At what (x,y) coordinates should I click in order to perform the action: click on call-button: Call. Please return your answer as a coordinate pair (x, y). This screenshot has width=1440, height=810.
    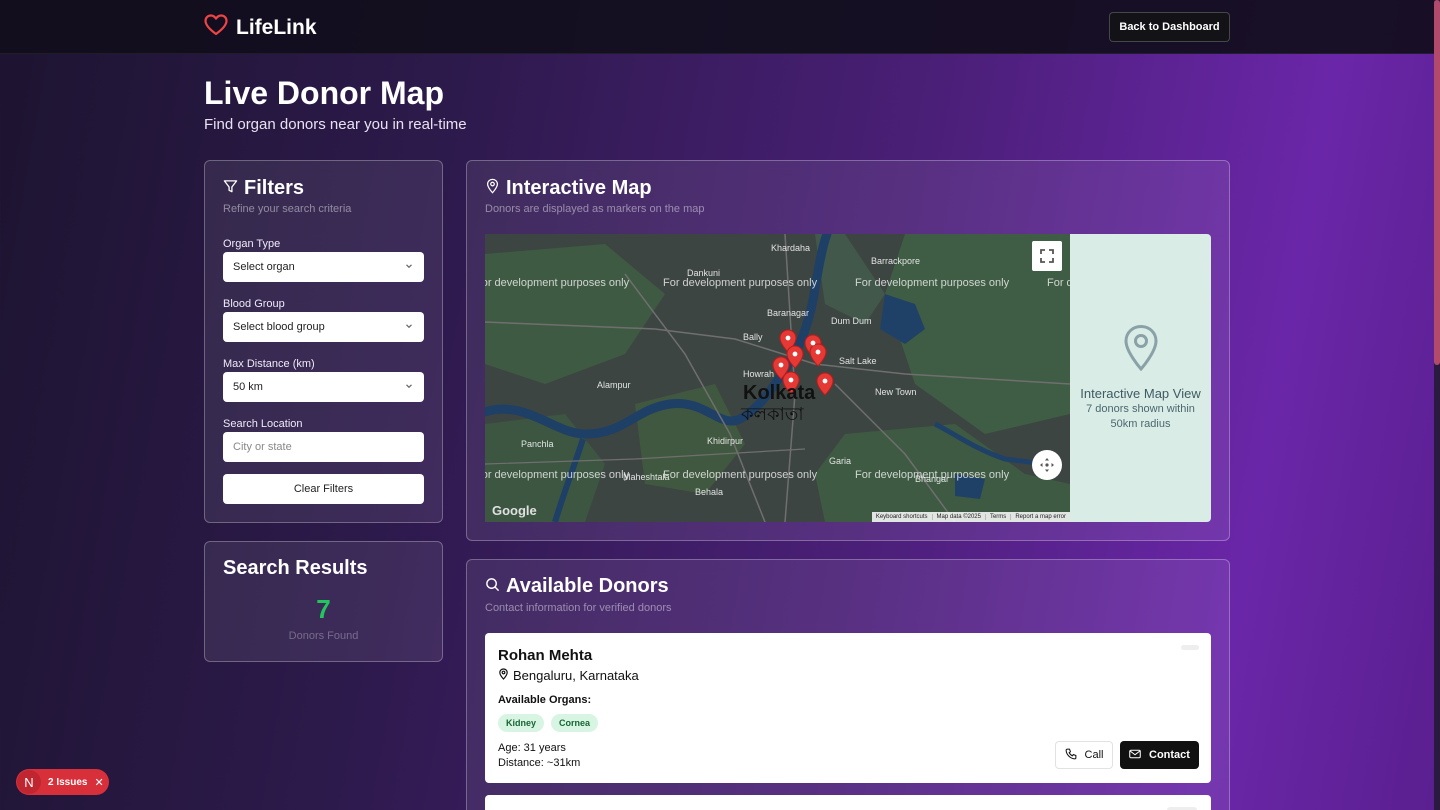
    Looking at the image, I should click on (1084, 755).